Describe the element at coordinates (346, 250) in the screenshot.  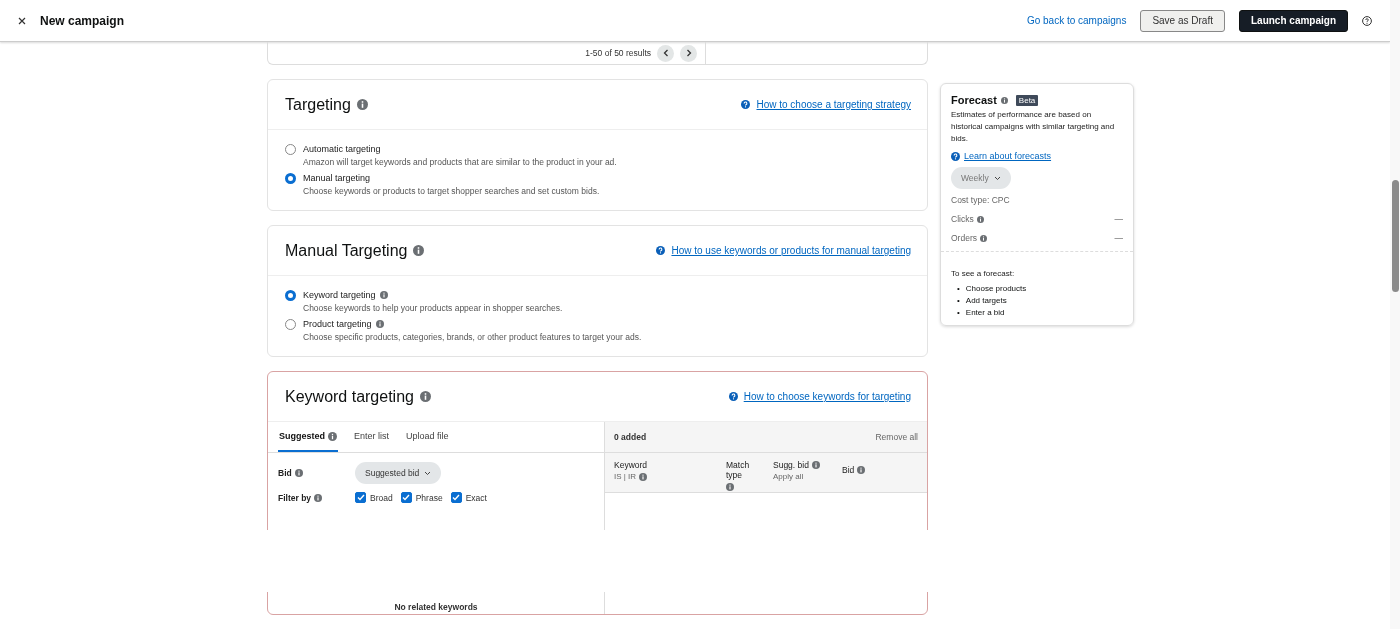
I see `section-title: Manual Targeting` at that location.